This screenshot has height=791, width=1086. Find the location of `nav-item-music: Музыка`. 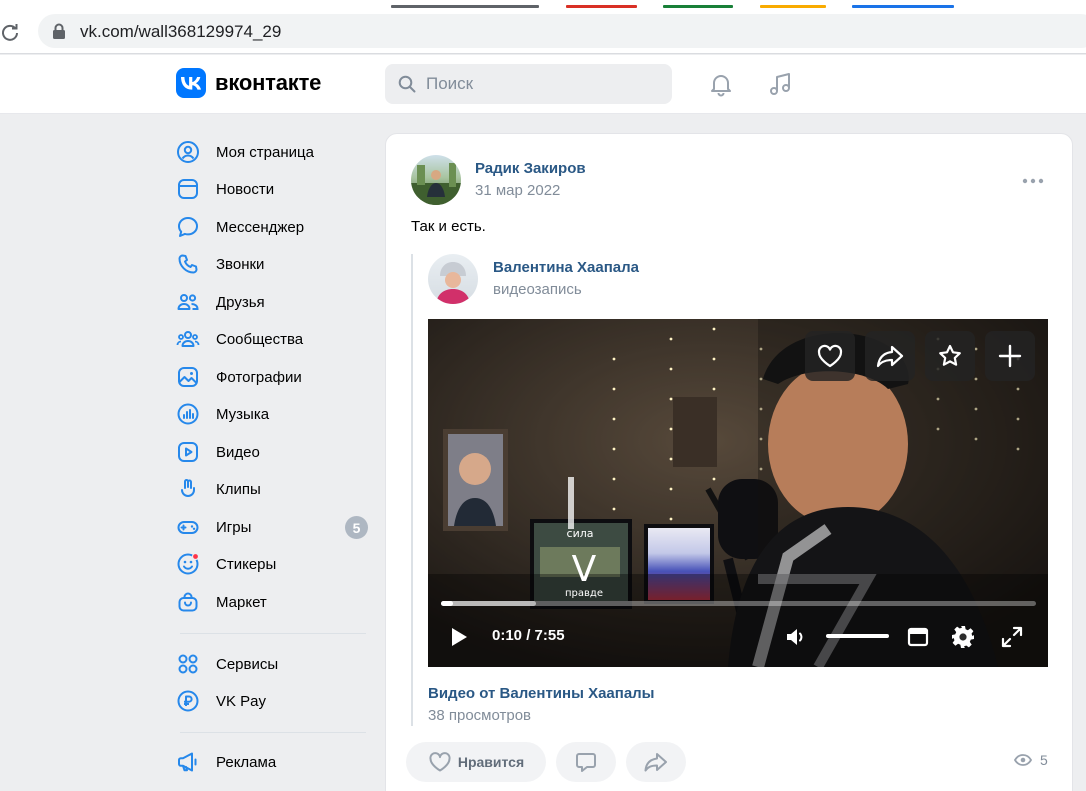

nav-item-music: Музыка is located at coordinates (273, 414).